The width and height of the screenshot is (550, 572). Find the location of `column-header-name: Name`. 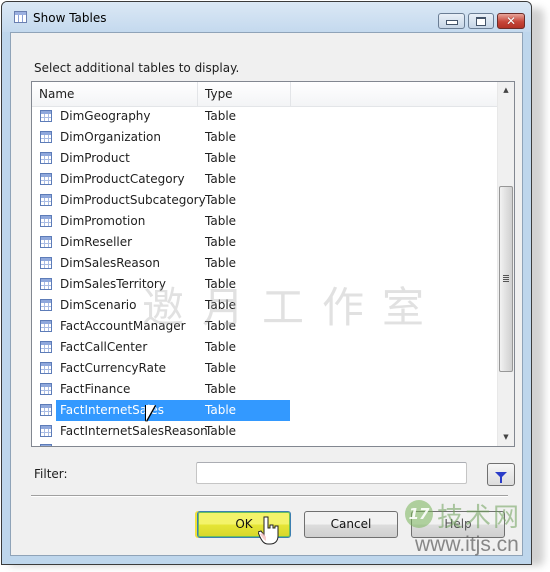

column-header-name: Name is located at coordinates (115, 94).